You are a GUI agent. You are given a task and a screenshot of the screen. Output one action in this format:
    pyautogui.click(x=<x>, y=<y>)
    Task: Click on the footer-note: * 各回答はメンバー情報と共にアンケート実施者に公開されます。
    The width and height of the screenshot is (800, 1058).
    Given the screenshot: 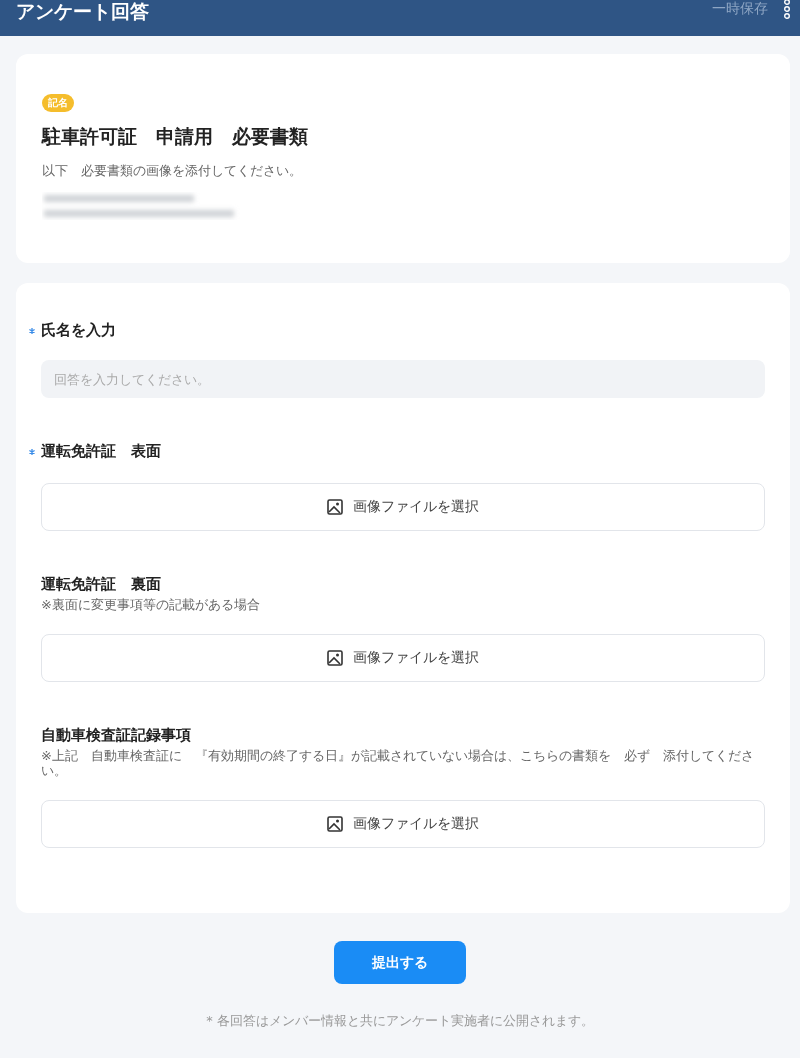 What is the action you would take?
    pyautogui.click(x=400, y=1021)
    